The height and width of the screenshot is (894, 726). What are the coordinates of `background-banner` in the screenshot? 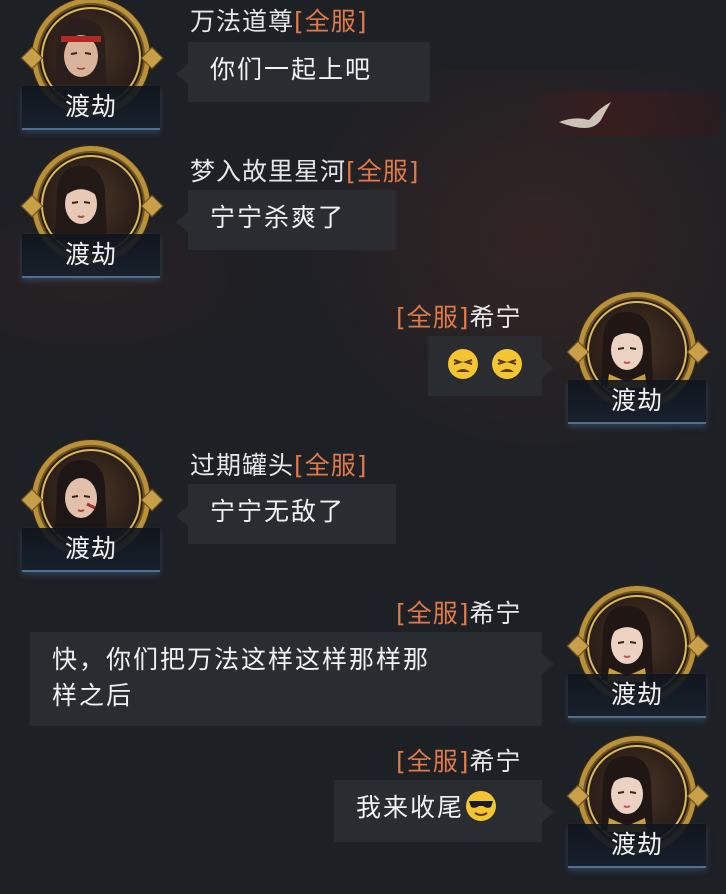 It's located at (620, 114).